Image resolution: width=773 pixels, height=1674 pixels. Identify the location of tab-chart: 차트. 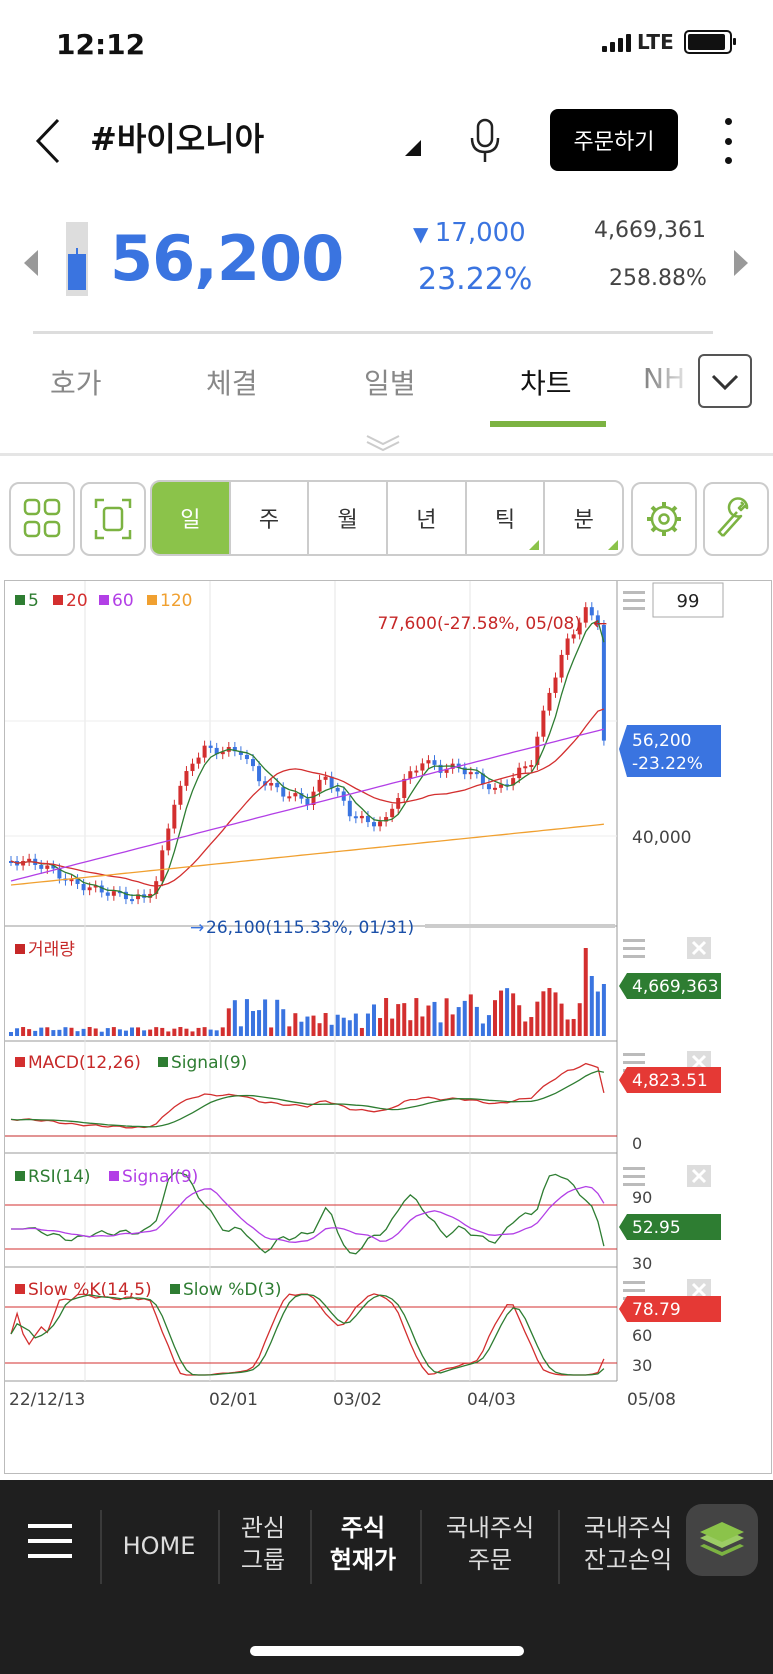
(546, 382).